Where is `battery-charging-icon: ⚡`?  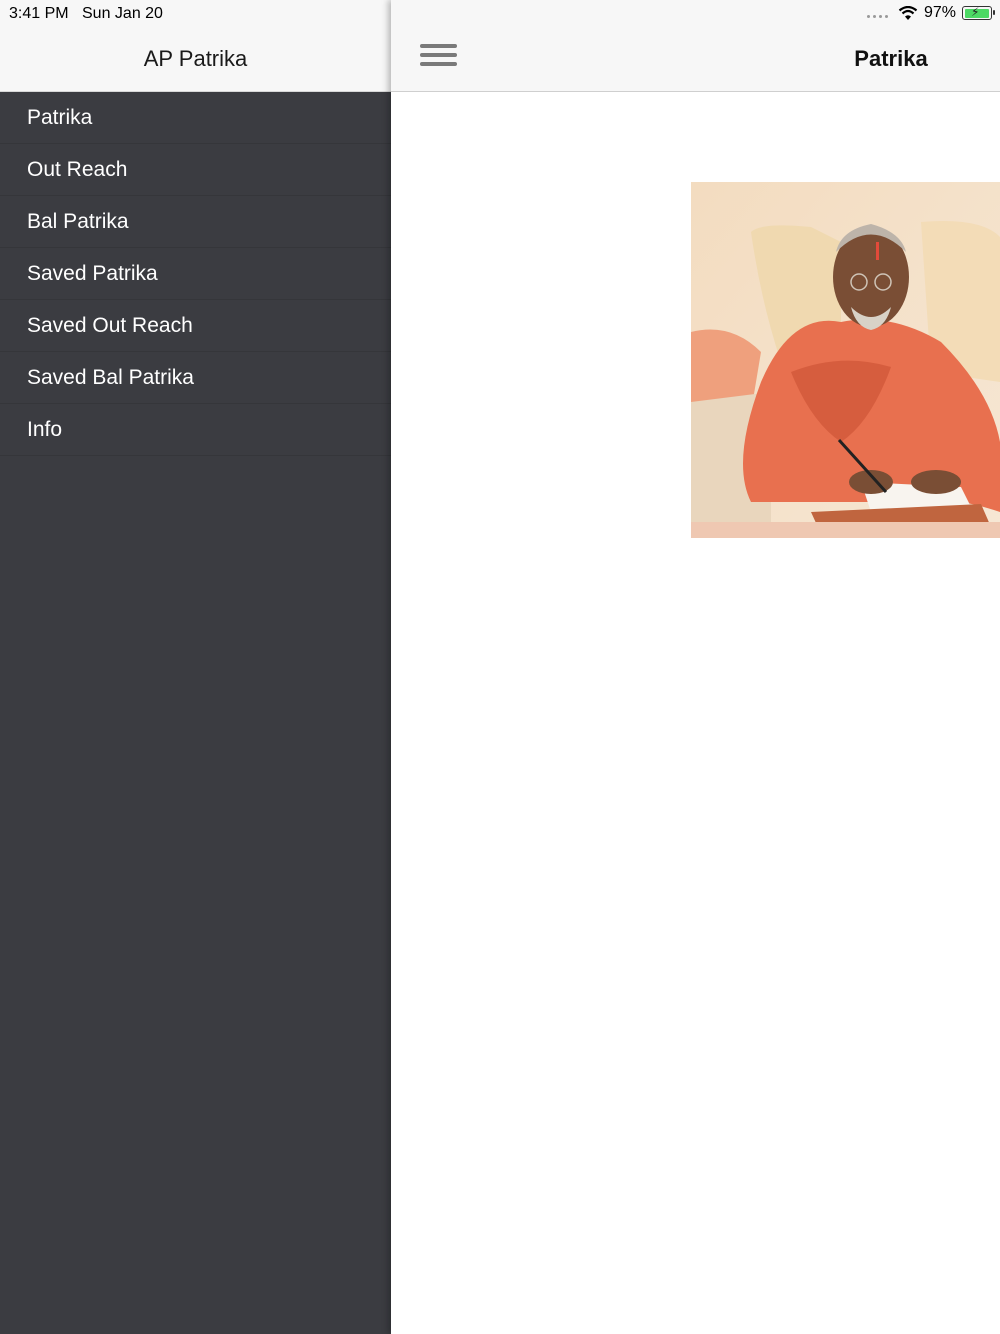 battery-charging-icon: ⚡ is located at coordinates (978, 12).